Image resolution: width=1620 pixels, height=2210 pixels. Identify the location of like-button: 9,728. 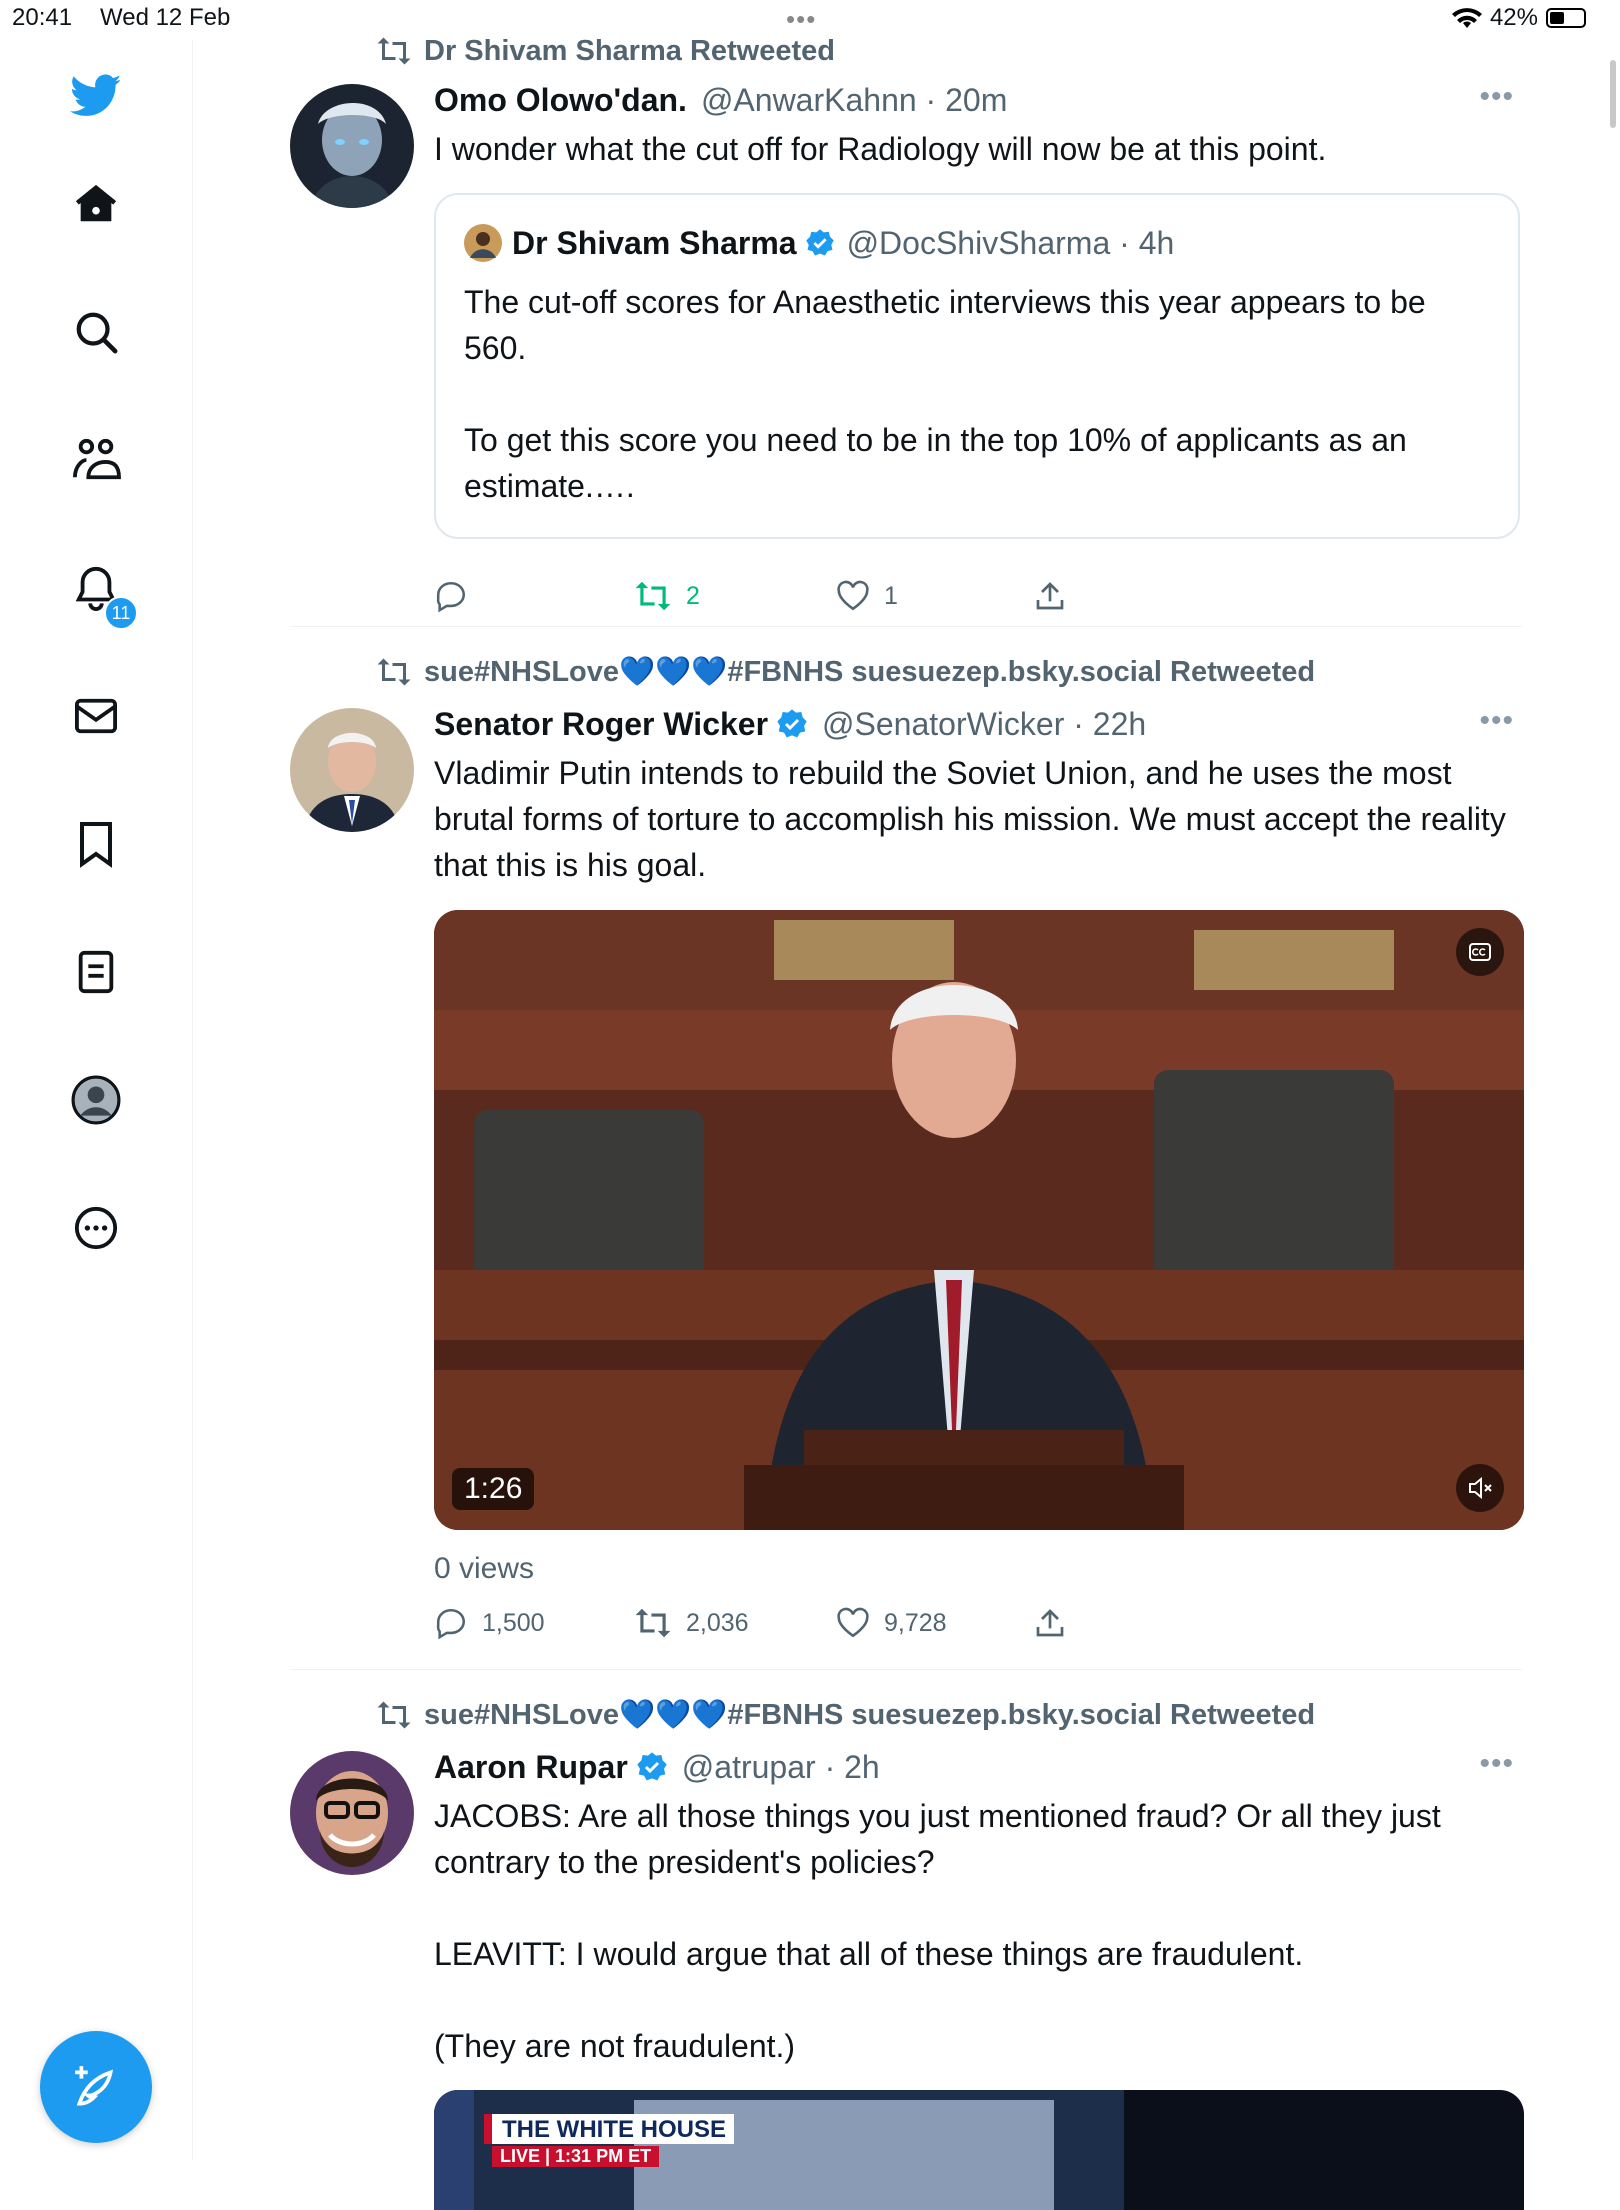
(891, 1623).